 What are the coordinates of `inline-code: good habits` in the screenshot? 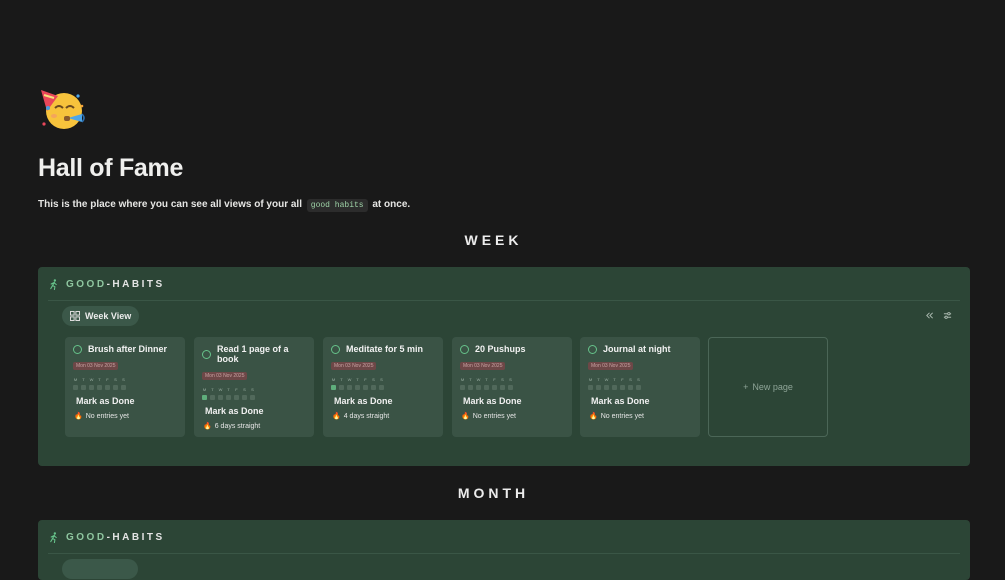 It's located at (337, 205).